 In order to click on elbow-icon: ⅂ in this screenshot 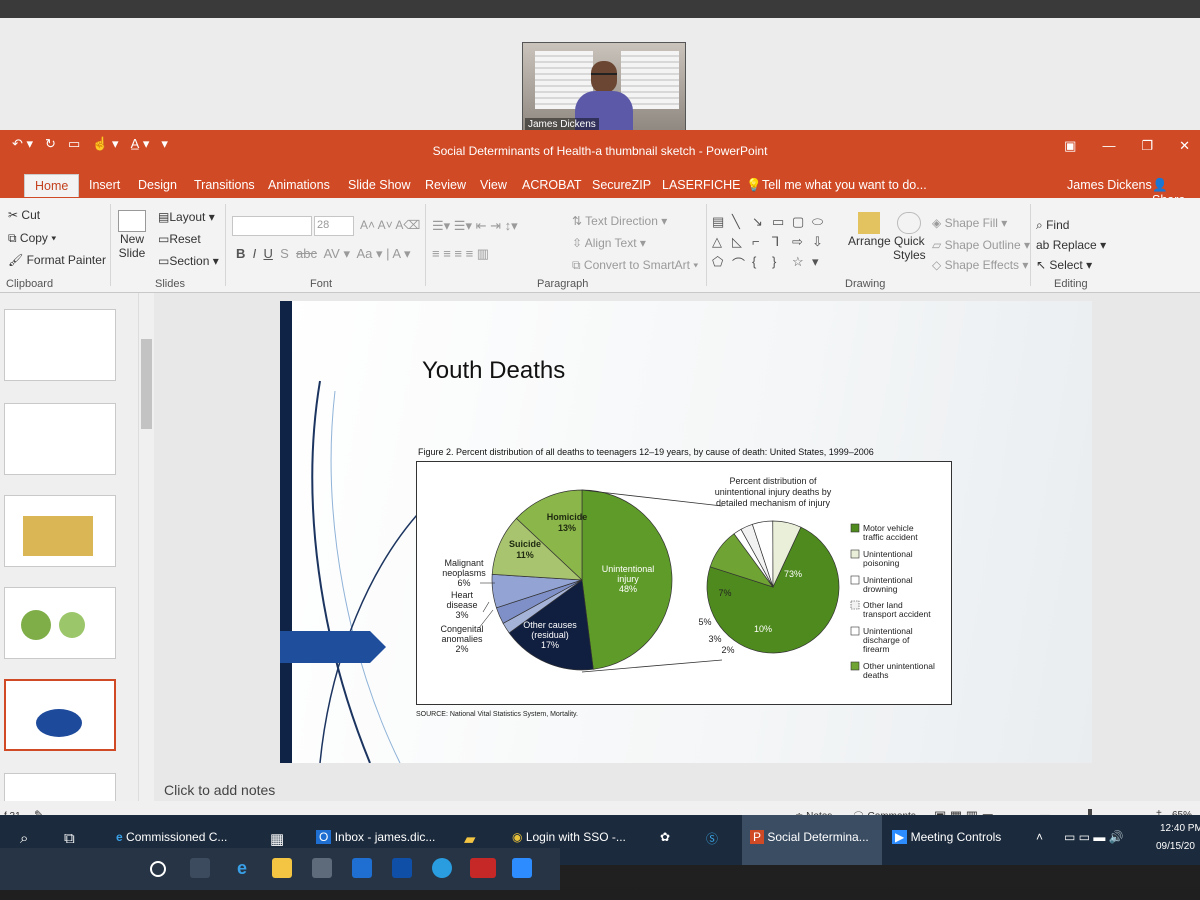, I will do `click(781, 243)`.